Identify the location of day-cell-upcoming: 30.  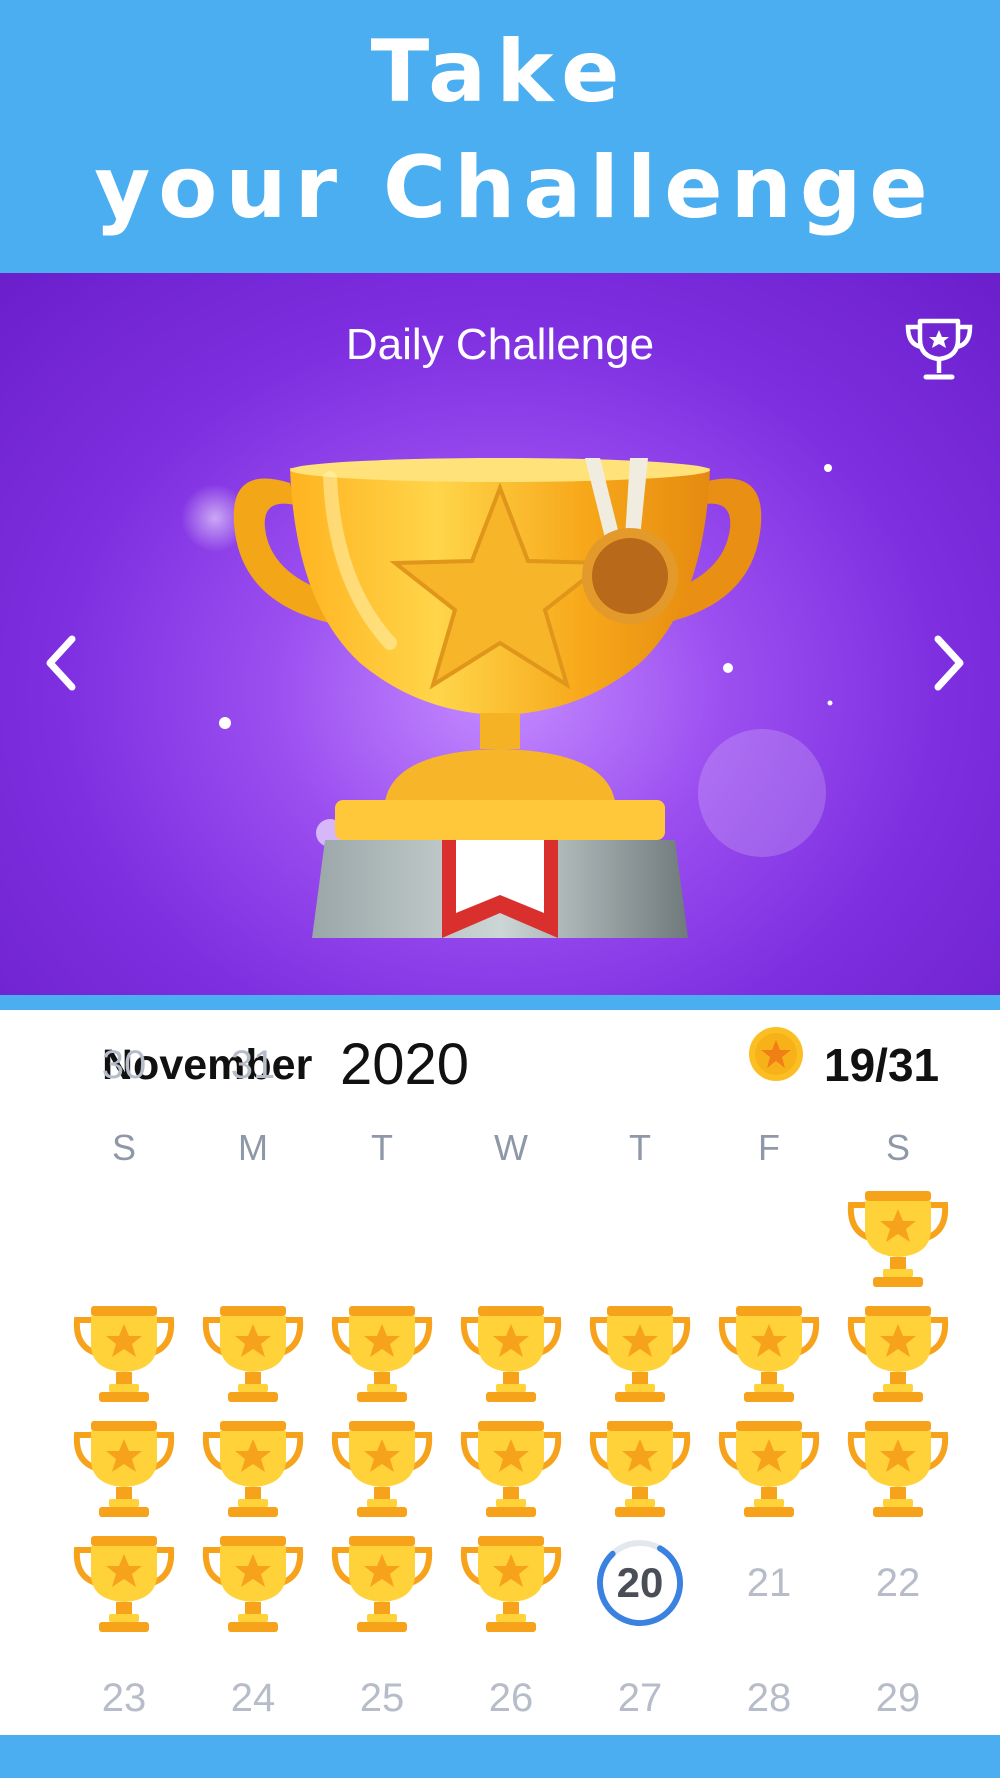
(124, 1065).